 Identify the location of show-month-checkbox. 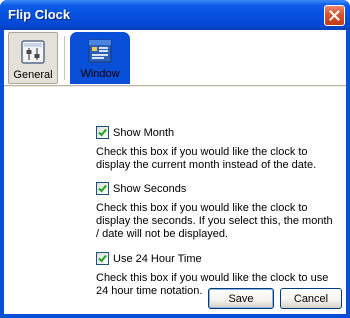
(102, 132).